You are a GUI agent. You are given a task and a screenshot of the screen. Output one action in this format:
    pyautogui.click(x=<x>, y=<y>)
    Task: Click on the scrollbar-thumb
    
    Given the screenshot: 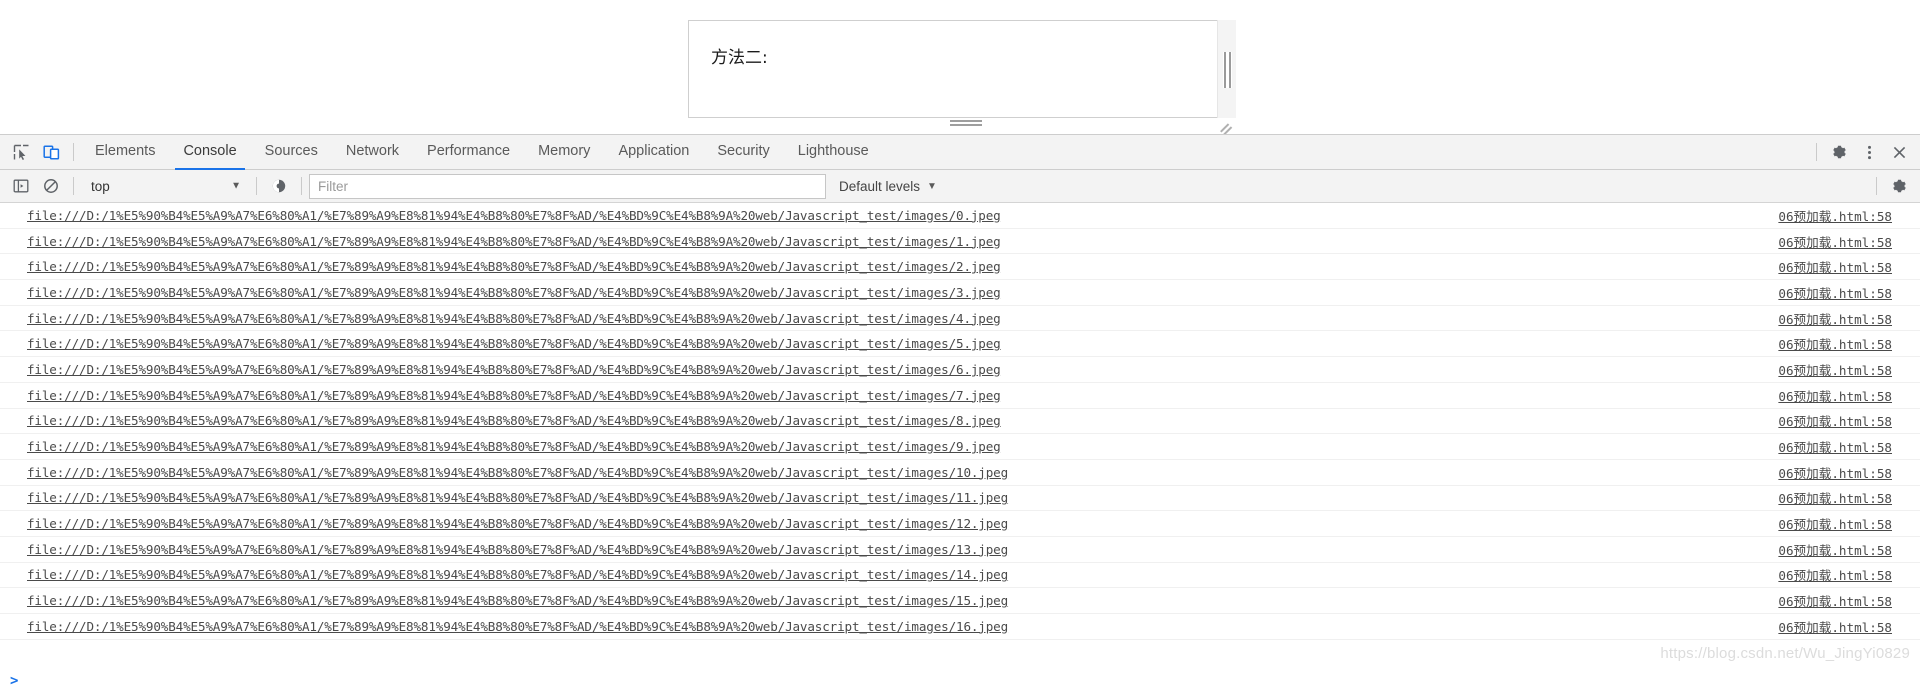 What is the action you would take?
    pyautogui.click(x=1227, y=70)
    